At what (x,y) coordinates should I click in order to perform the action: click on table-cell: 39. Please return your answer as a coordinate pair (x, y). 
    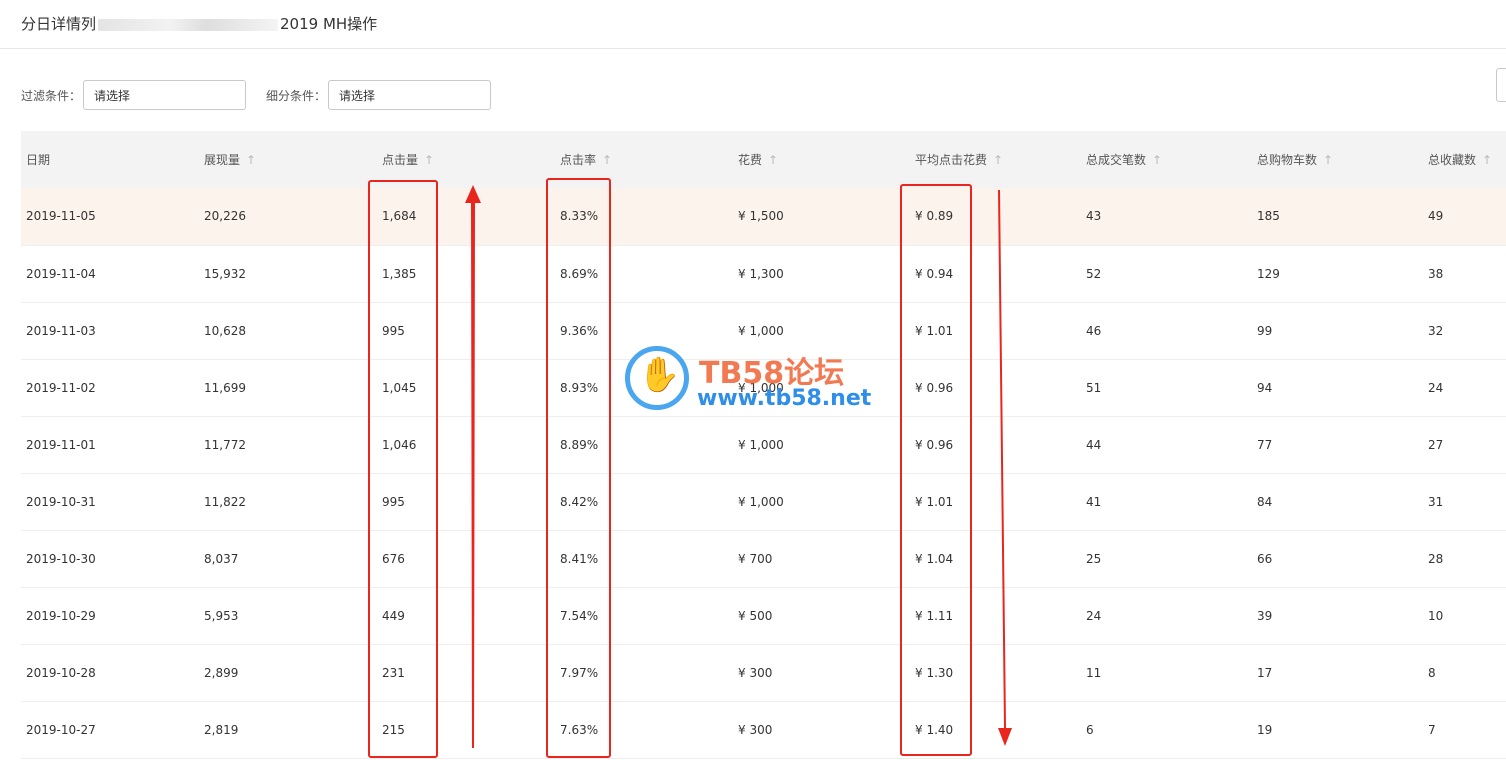
    Looking at the image, I should click on (1265, 615).